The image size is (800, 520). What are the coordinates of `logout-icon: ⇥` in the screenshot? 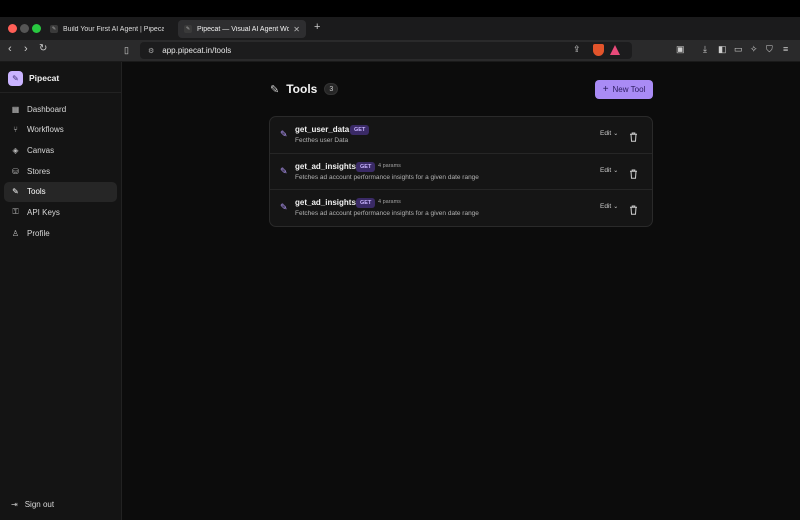 It's located at (14, 504).